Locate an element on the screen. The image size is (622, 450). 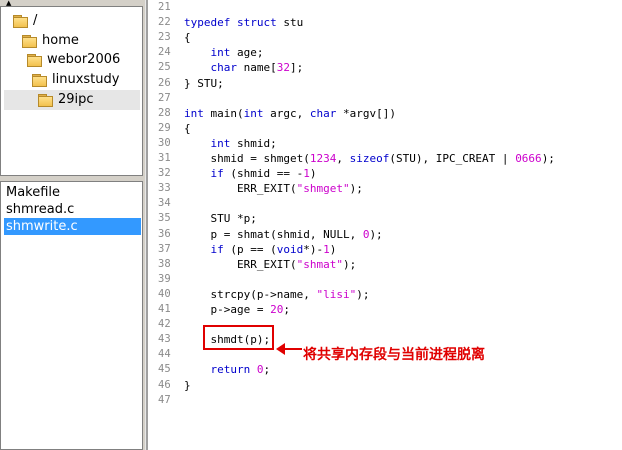
line-number: 37 is located at coordinates (164, 248).